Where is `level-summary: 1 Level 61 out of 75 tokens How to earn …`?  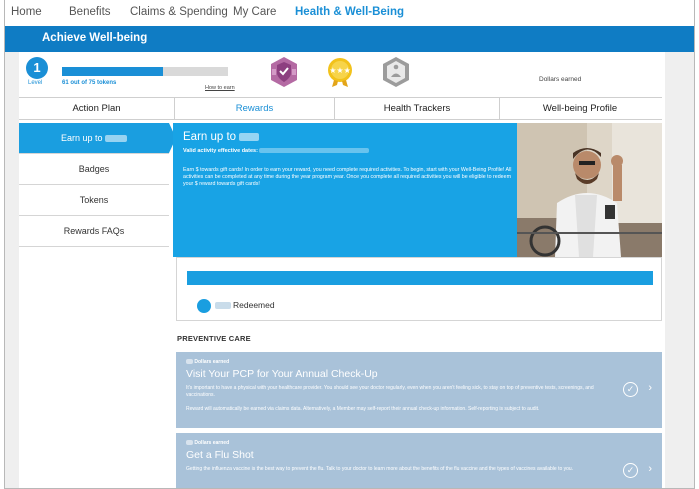 level-summary: 1 Level 61 out of 75 tokens How to earn … is located at coordinates (342, 74).